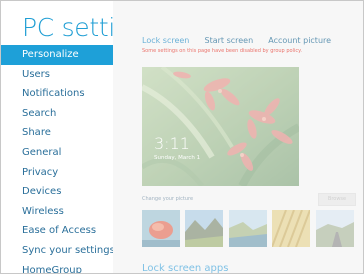 The height and width of the screenshot is (274, 364). What do you see at coordinates (57, 267) in the screenshot?
I see `nav-item-homegroup: HomeGroup` at bounding box center [57, 267].